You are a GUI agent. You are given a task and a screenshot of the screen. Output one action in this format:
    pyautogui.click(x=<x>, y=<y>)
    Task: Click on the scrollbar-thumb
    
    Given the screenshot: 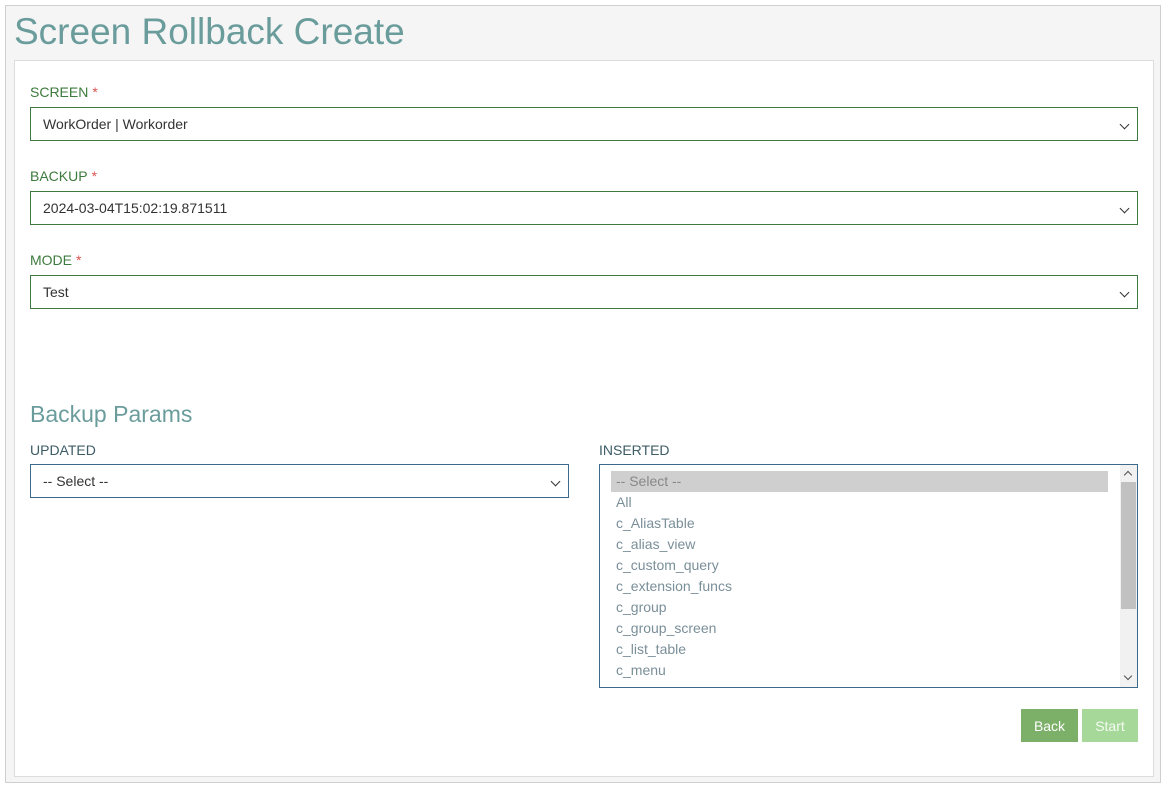 What is the action you would take?
    pyautogui.click(x=1128, y=545)
    